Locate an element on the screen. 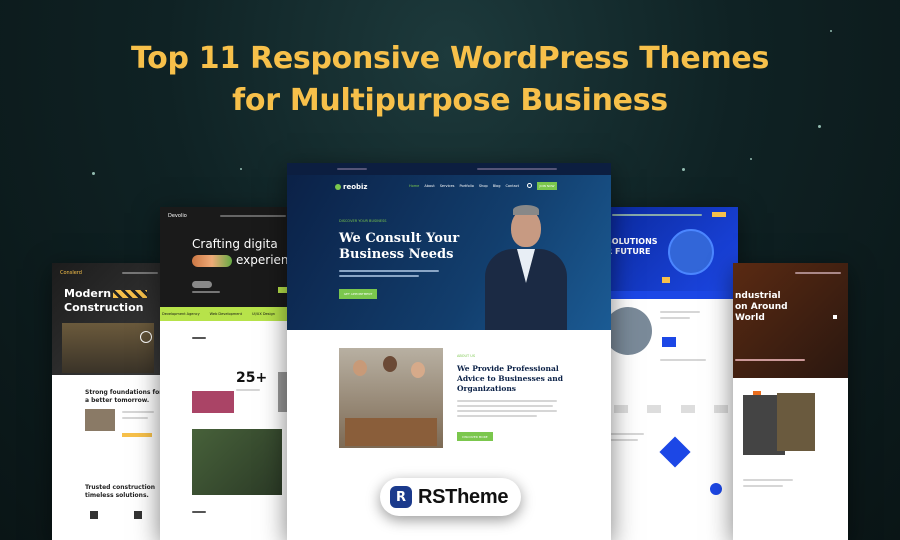 The height and width of the screenshot is (540, 900). agency-tab-development: Development Agency is located at coordinates (181, 314).